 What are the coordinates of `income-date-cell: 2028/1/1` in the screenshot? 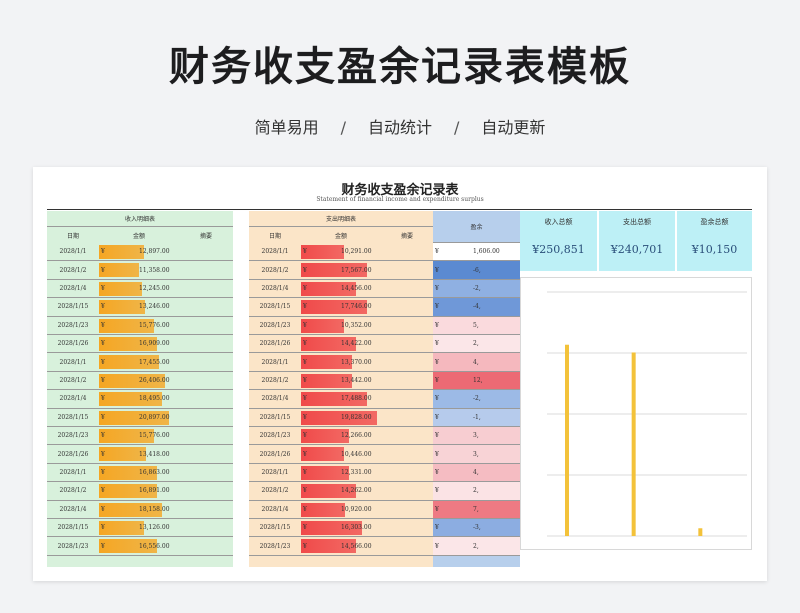 It's located at (73, 362).